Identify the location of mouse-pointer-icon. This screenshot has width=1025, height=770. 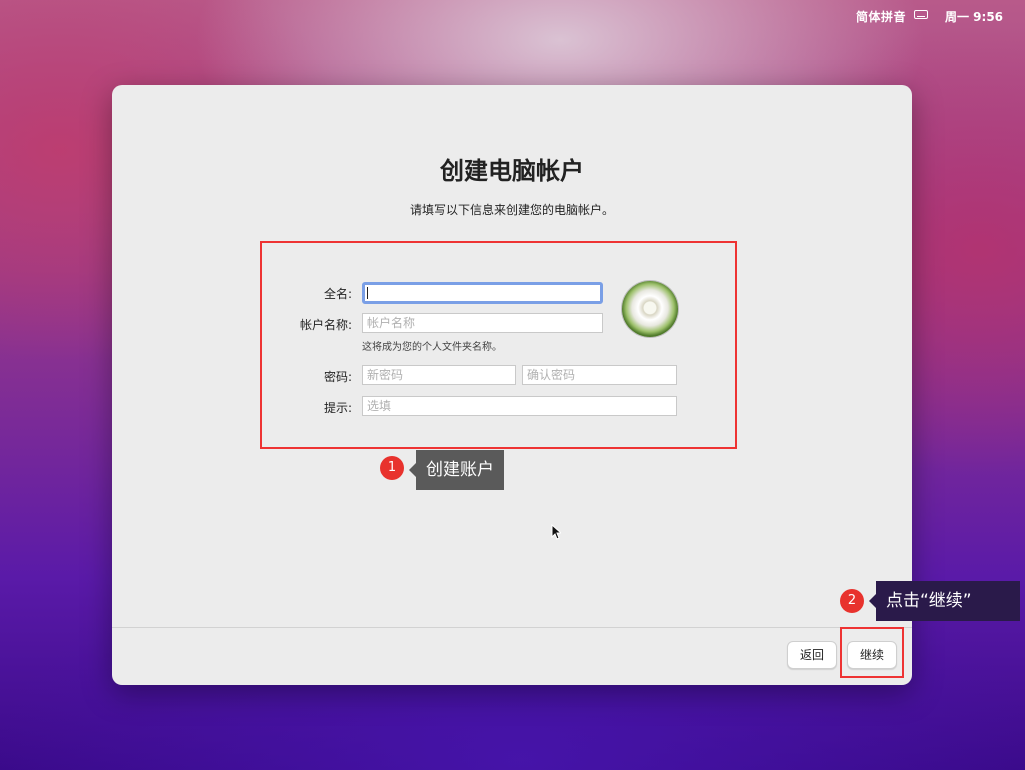
(556, 532).